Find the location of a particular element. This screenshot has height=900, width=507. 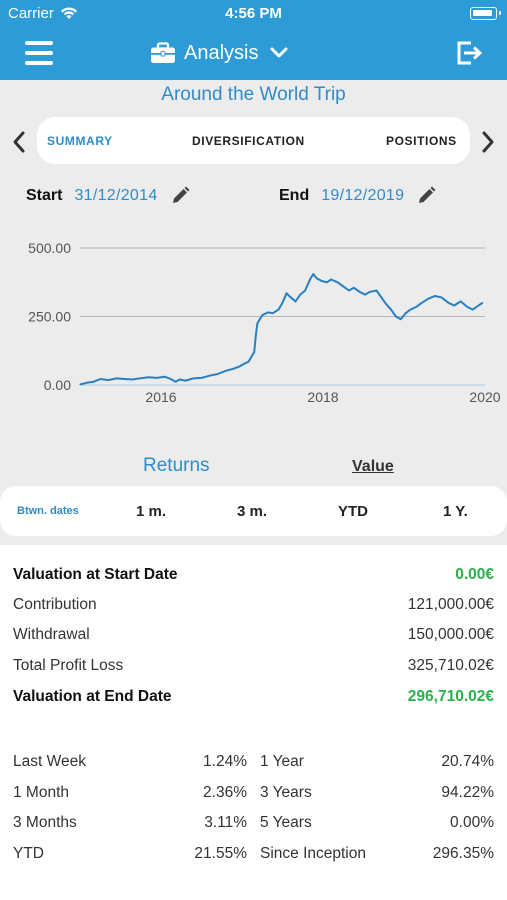

valuation-label: Total Profit Loss is located at coordinates (68, 665).